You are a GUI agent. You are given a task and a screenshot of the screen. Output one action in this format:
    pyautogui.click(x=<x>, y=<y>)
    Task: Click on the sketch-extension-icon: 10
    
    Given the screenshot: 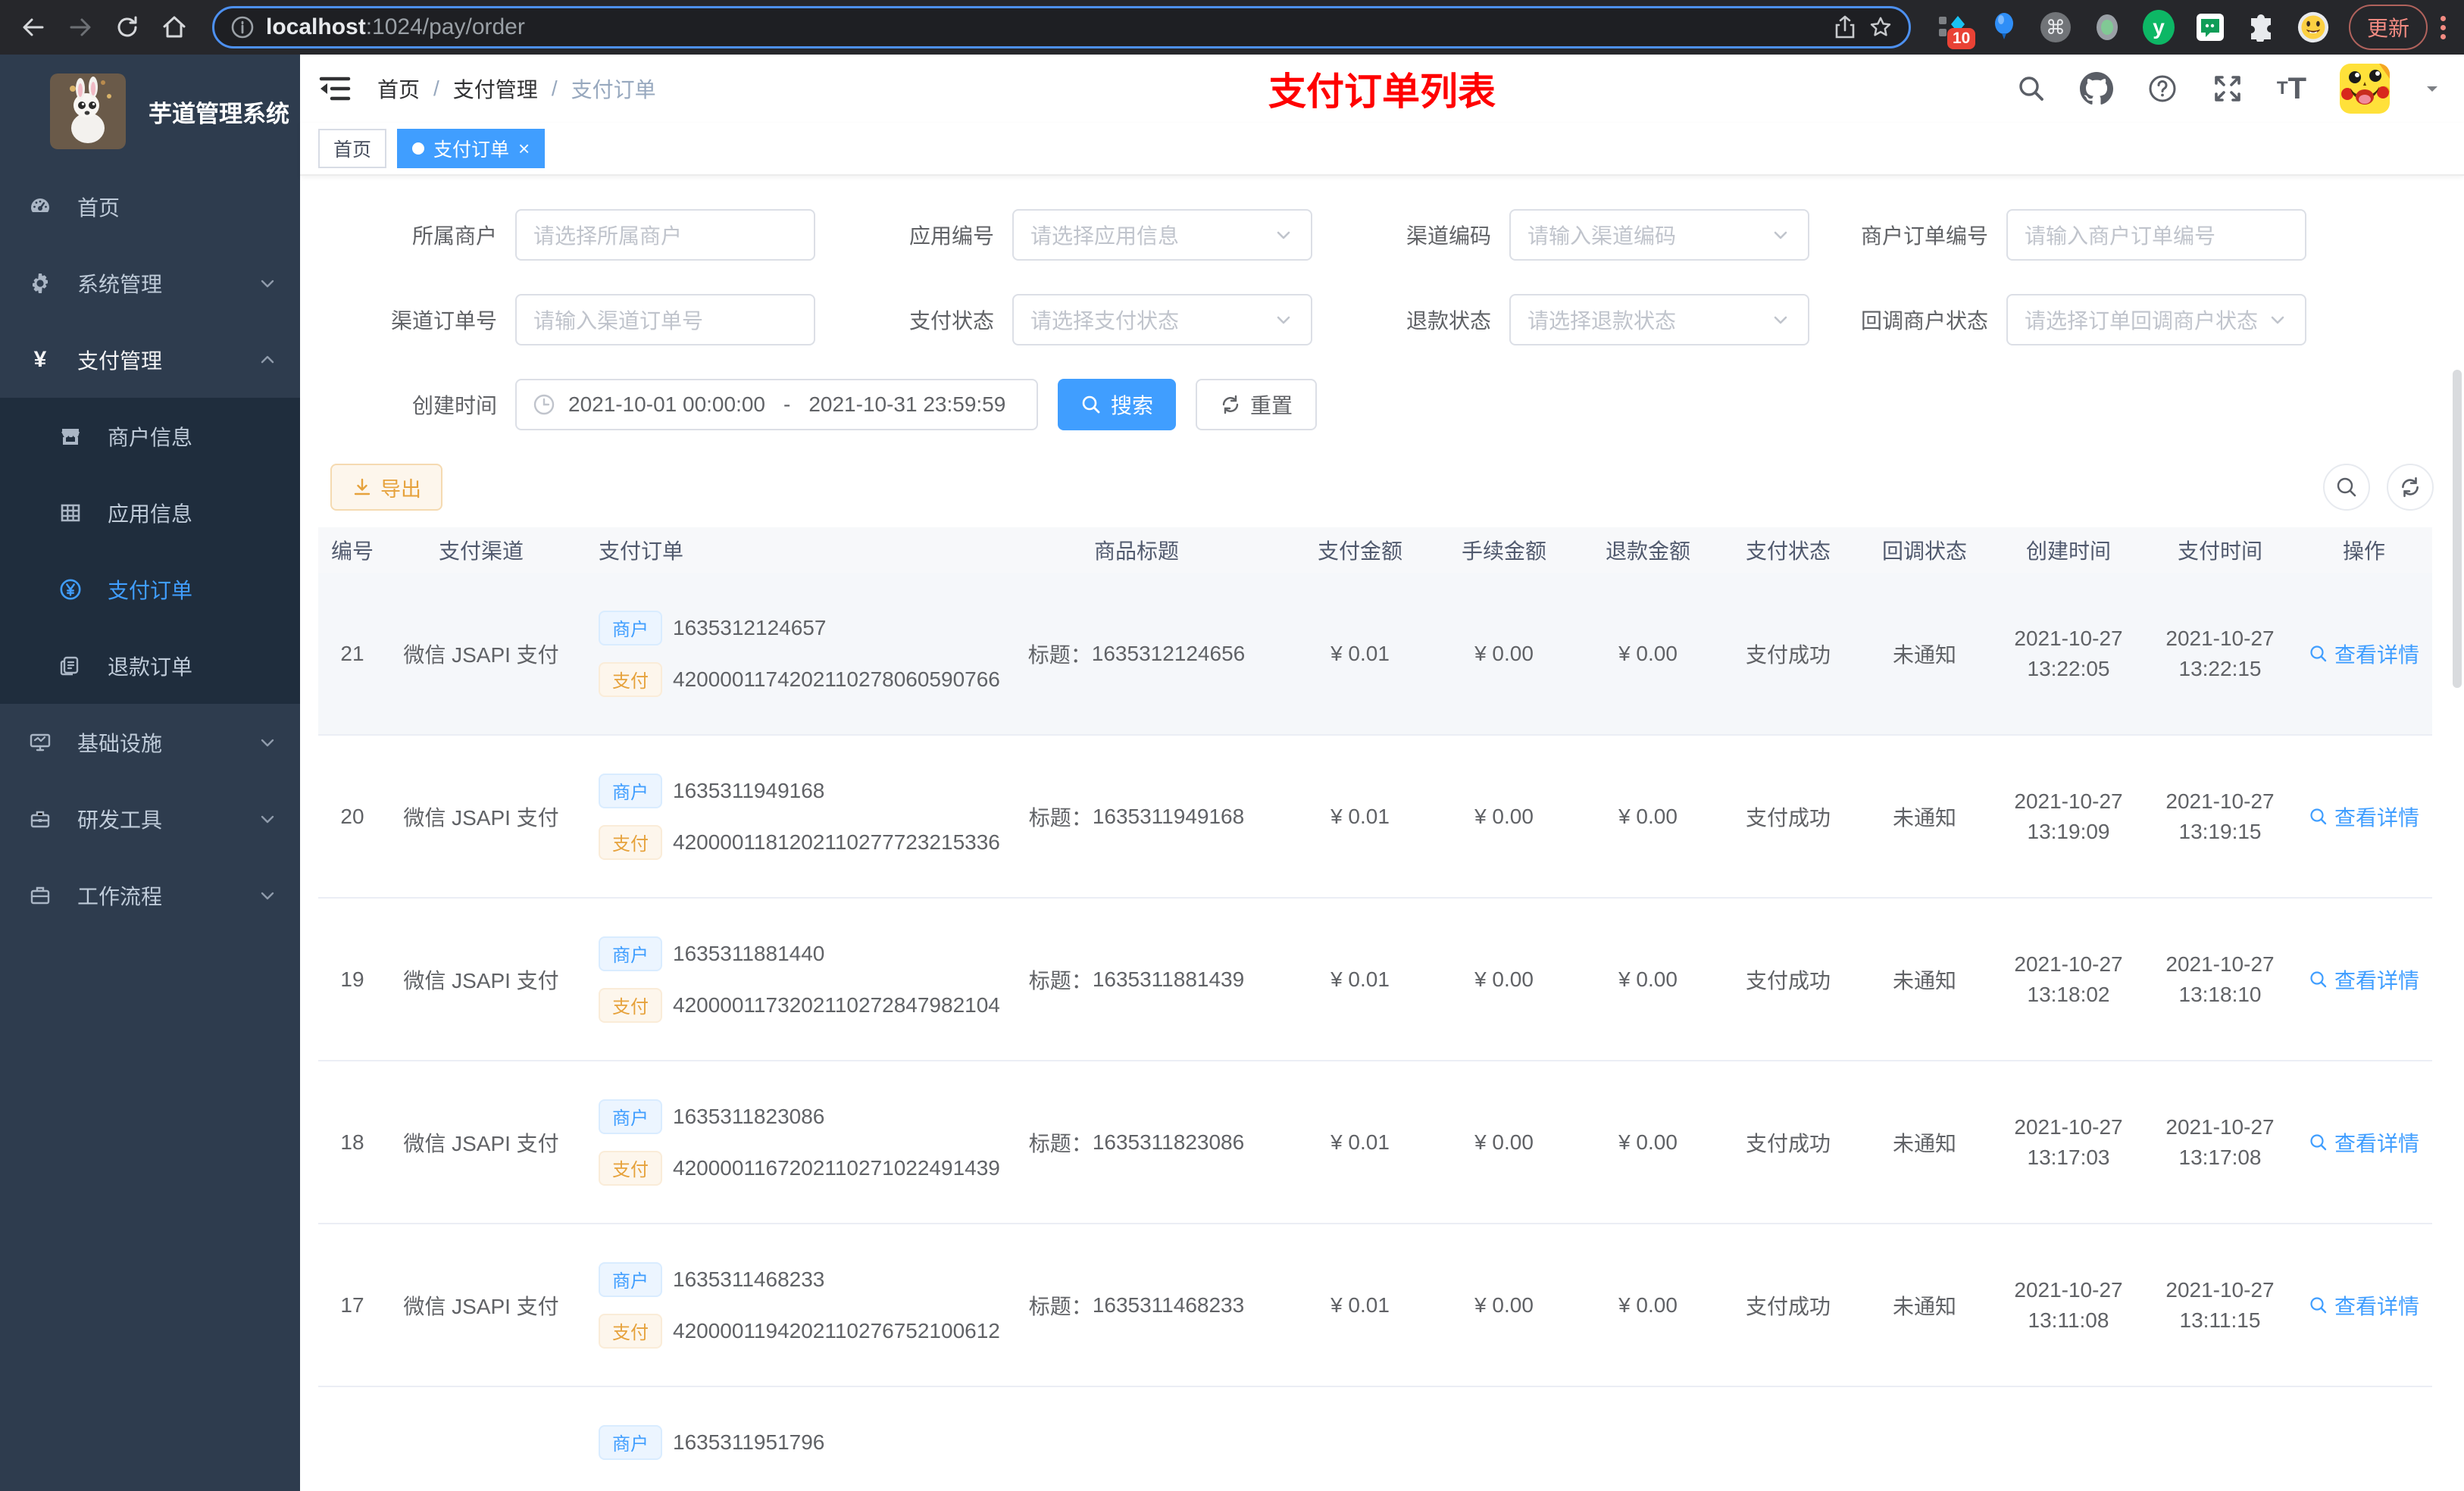 What is the action you would take?
    pyautogui.click(x=1956, y=30)
    